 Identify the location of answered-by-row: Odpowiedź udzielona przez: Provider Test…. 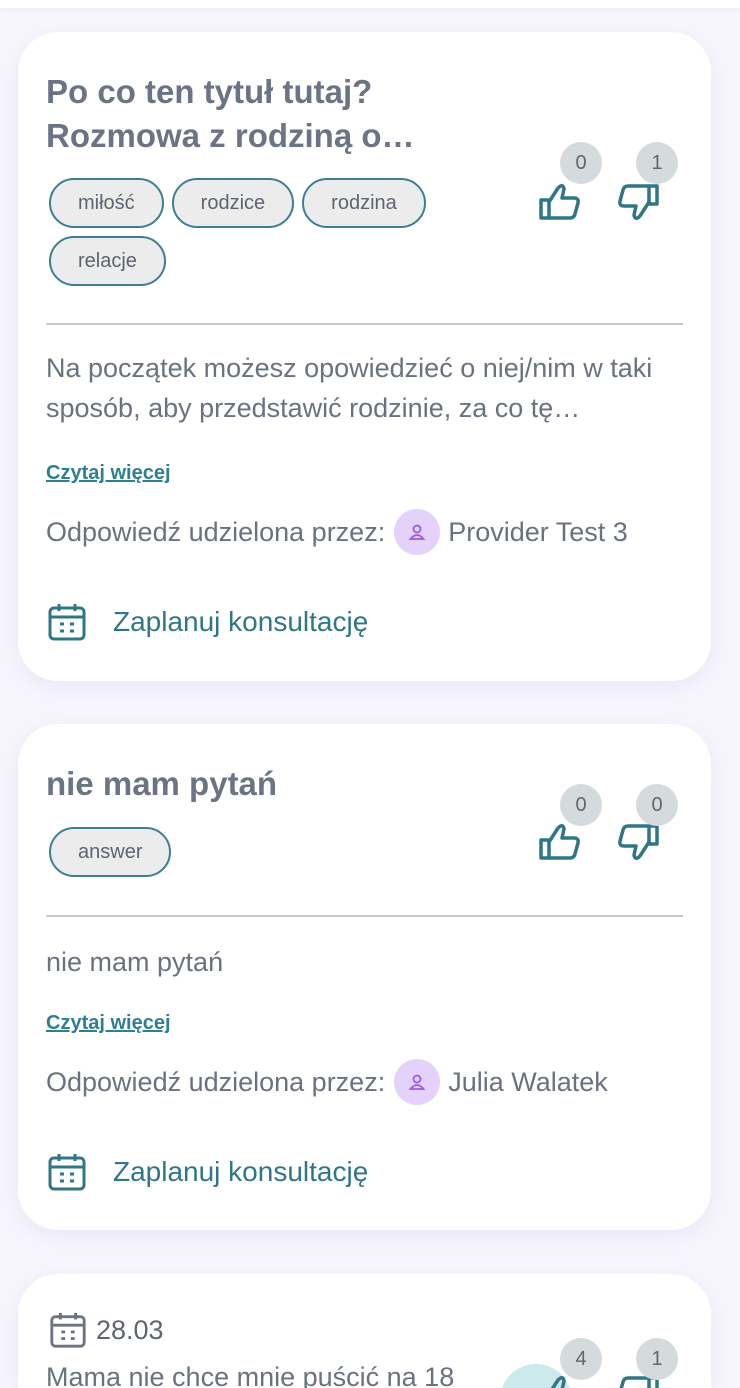
(337, 532).